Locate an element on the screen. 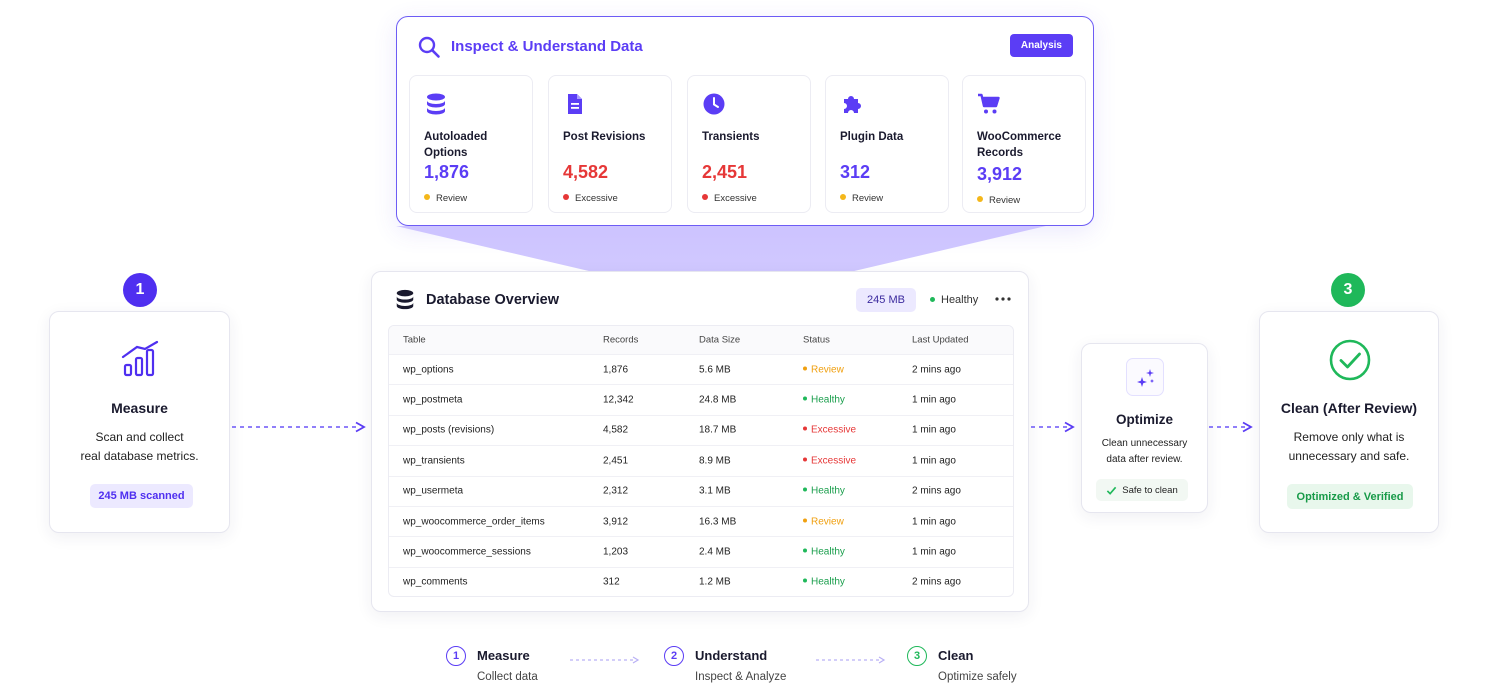 The image size is (1488, 700). database-icon is located at coordinates (405, 299).